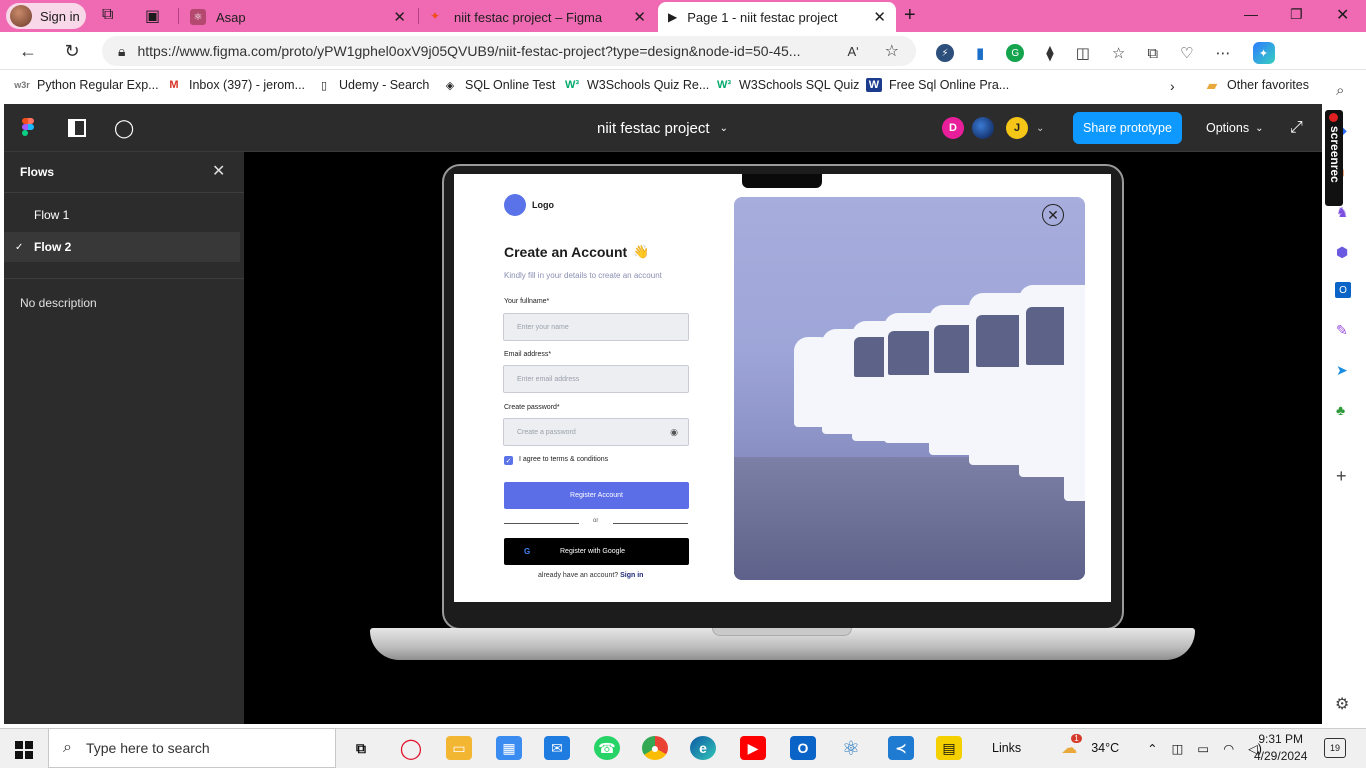 Image resolution: width=1366 pixels, height=768 pixels. What do you see at coordinates (1203, 748) in the screenshot?
I see `battery-icon: ▭` at bounding box center [1203, 748].